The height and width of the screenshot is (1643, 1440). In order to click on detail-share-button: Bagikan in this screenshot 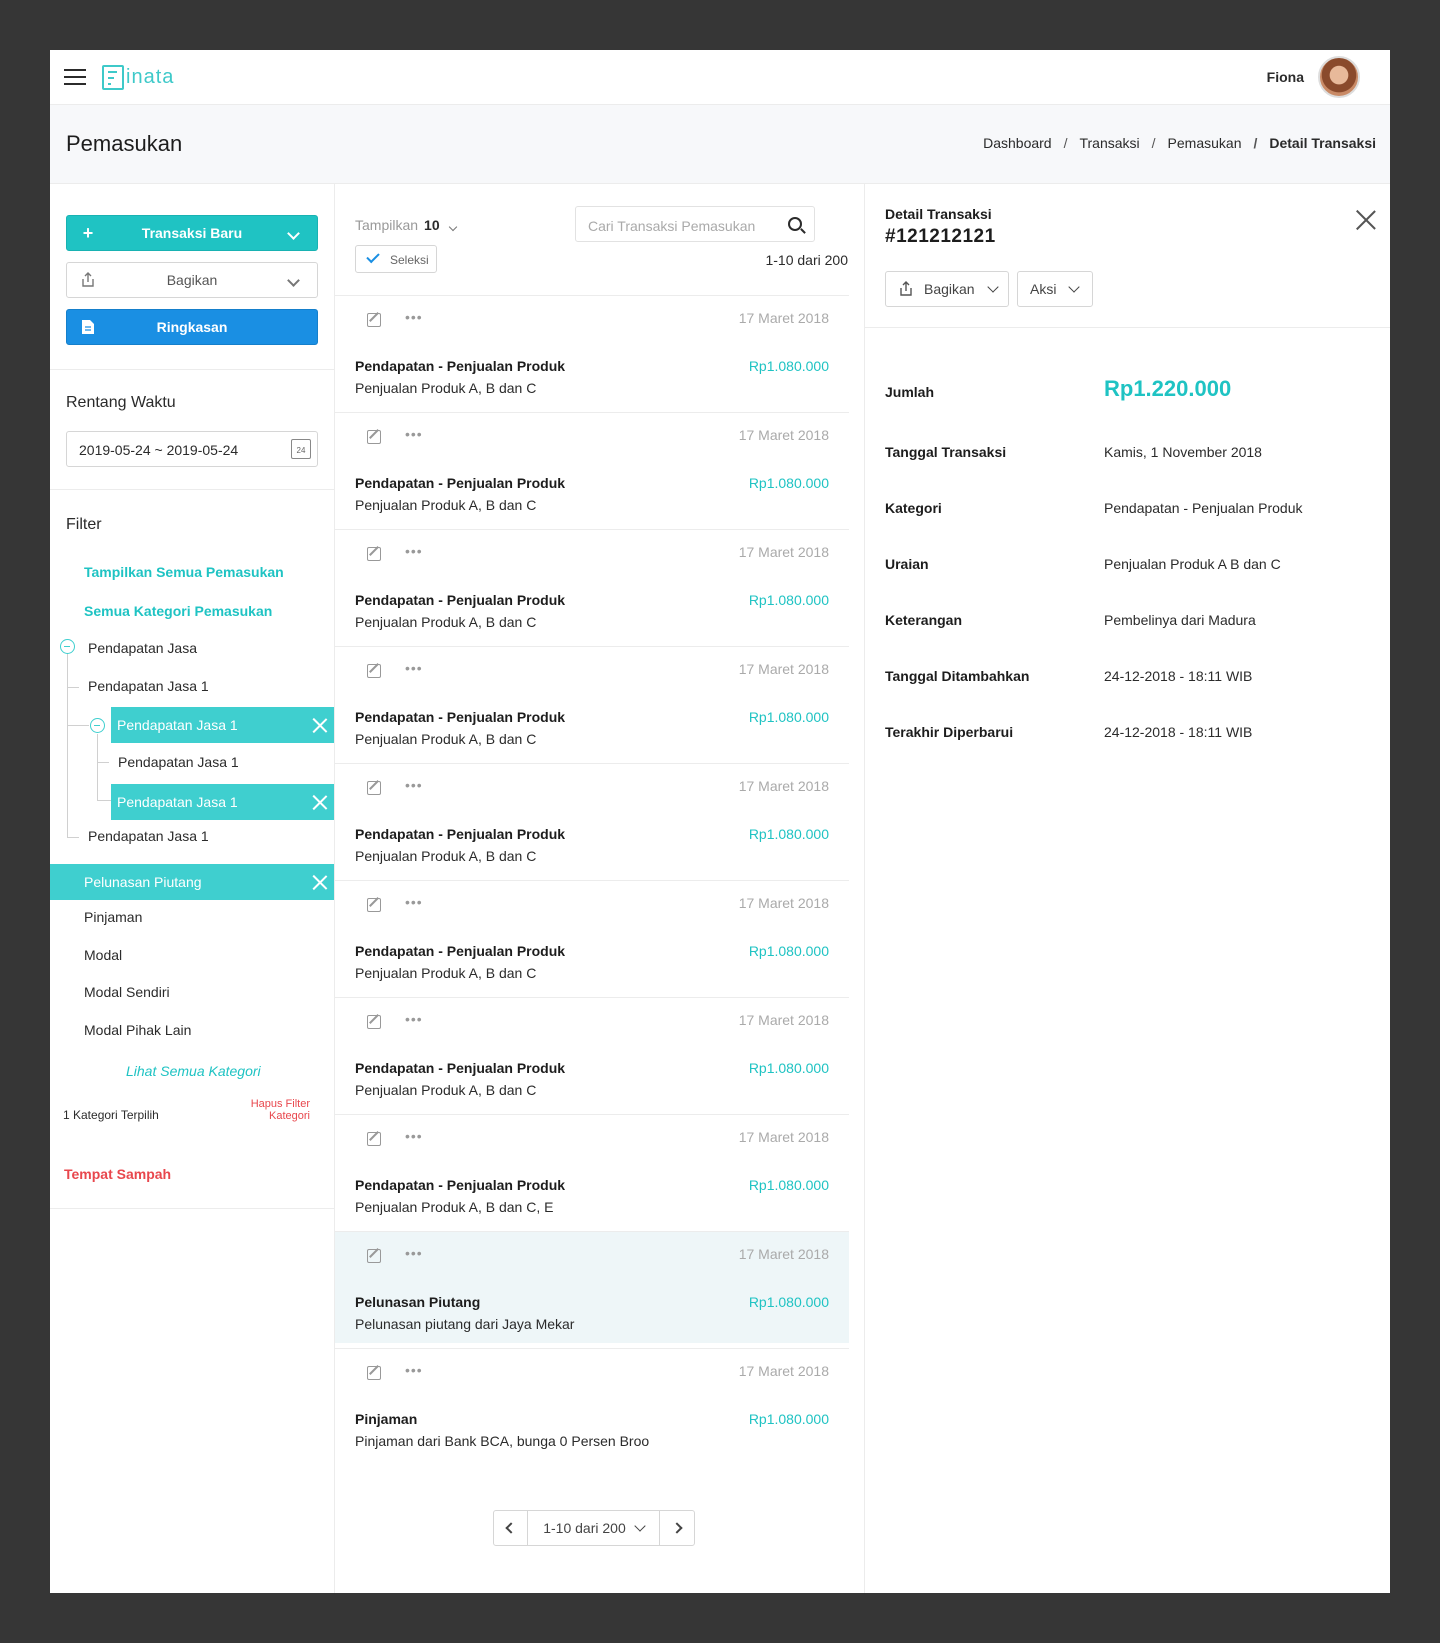, I will do `click(947, 289)`.